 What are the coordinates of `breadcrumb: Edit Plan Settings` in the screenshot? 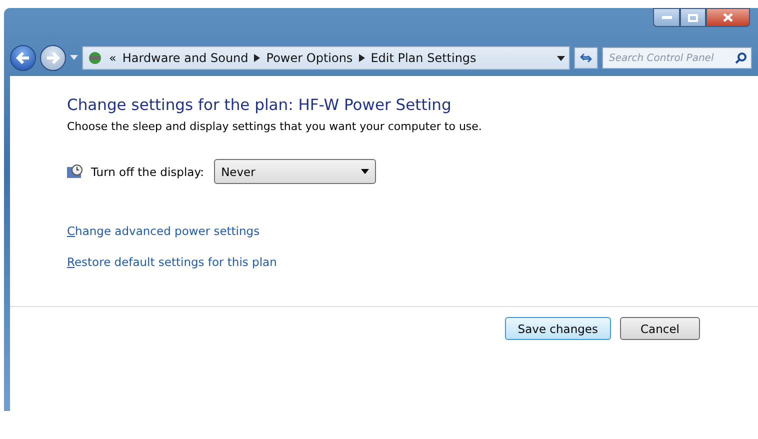 It's located at (423, 58).